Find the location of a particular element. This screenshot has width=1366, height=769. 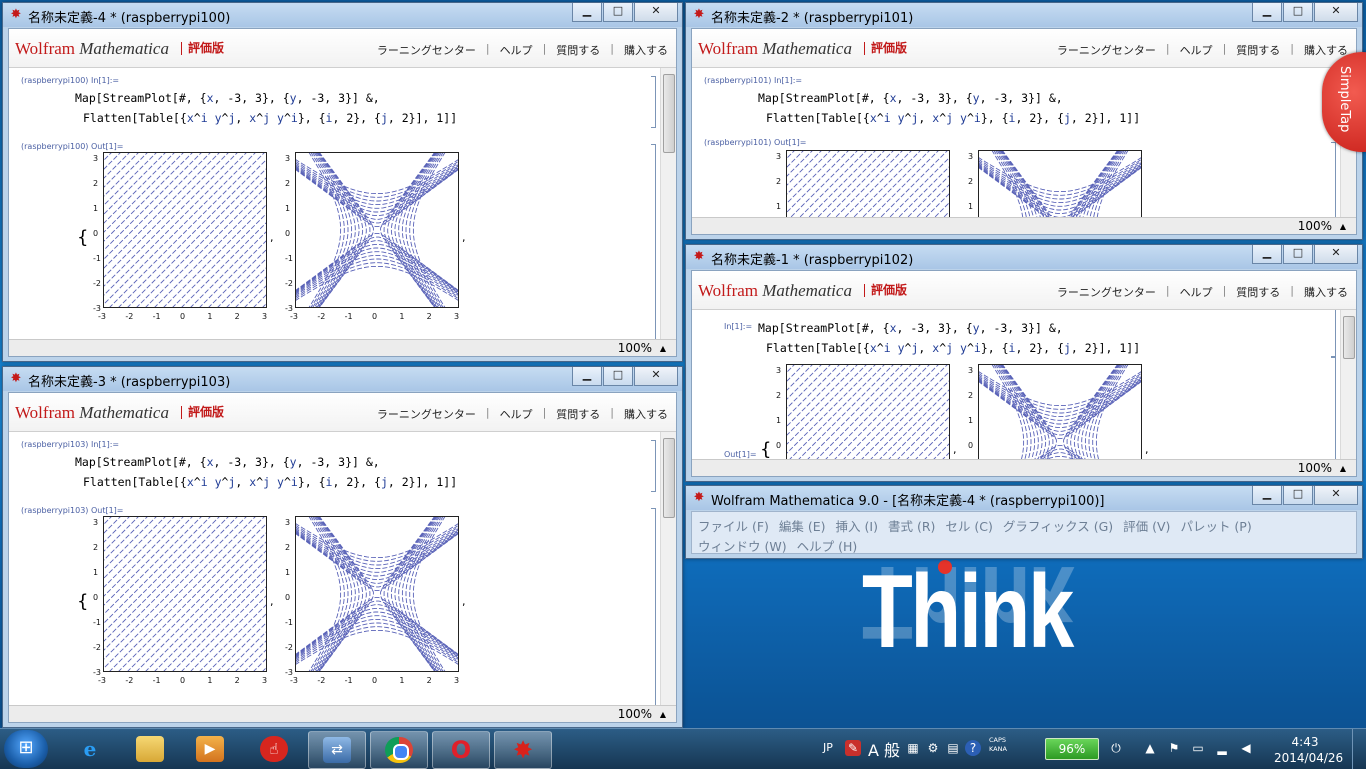

title-bar: ✸ 名称未定義-1 * (raspberrypi102) ▁ □ ✕ is located at coordinates (1024, 257).